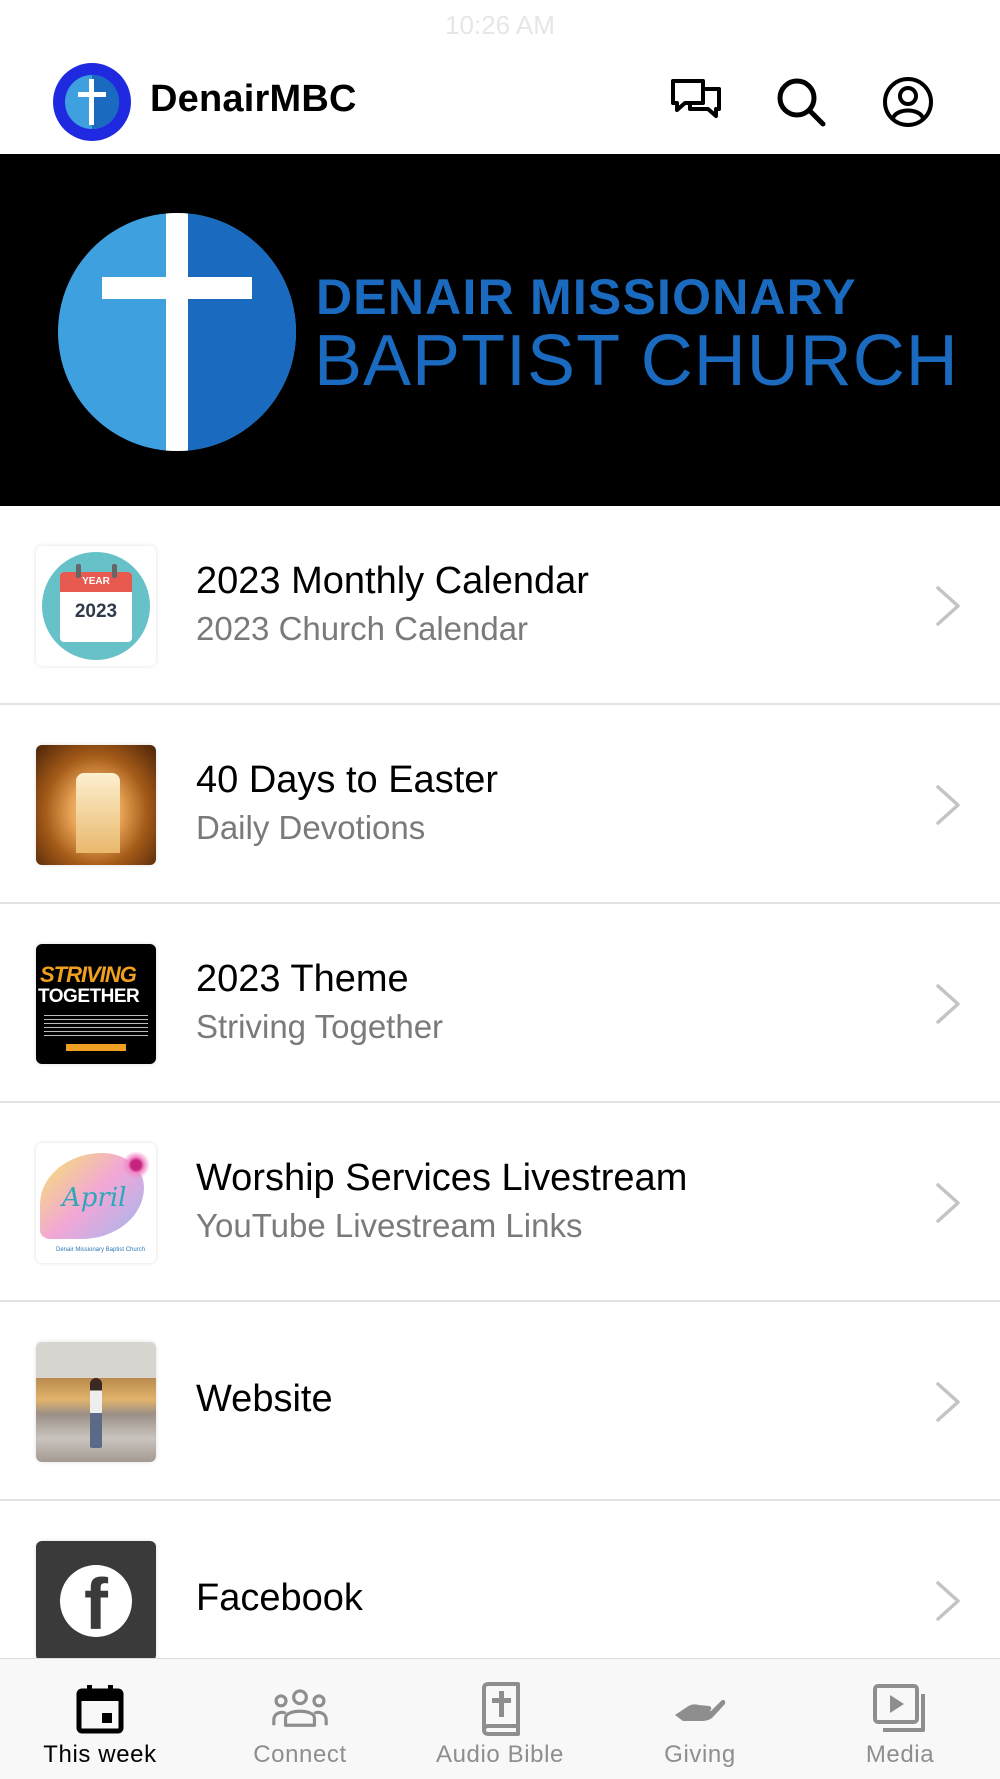 This screenshot has height=1779, width=1000. Describe the element at coordinates (700, 1754) in the screenshot. I see `tab-label: Giving` at that location.